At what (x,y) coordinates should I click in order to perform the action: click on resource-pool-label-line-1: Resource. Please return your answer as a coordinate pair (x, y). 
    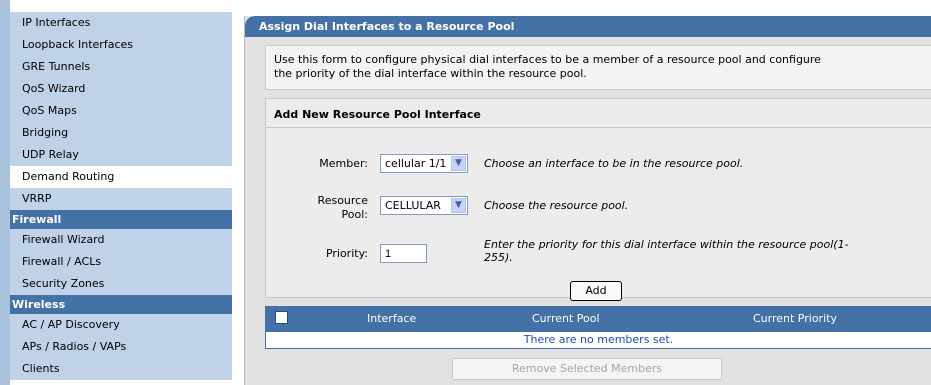
    Looking at the image, I should click on (342, 200).